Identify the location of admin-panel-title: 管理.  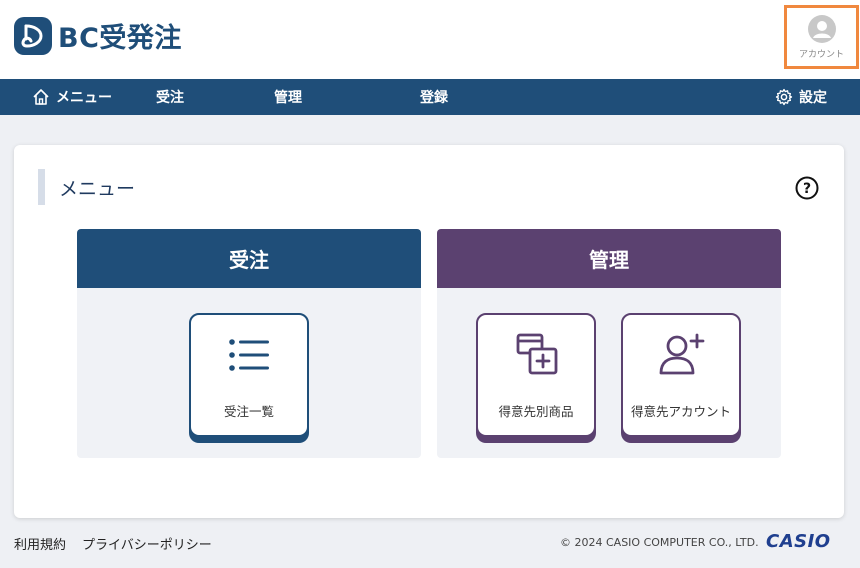
(609, 258).